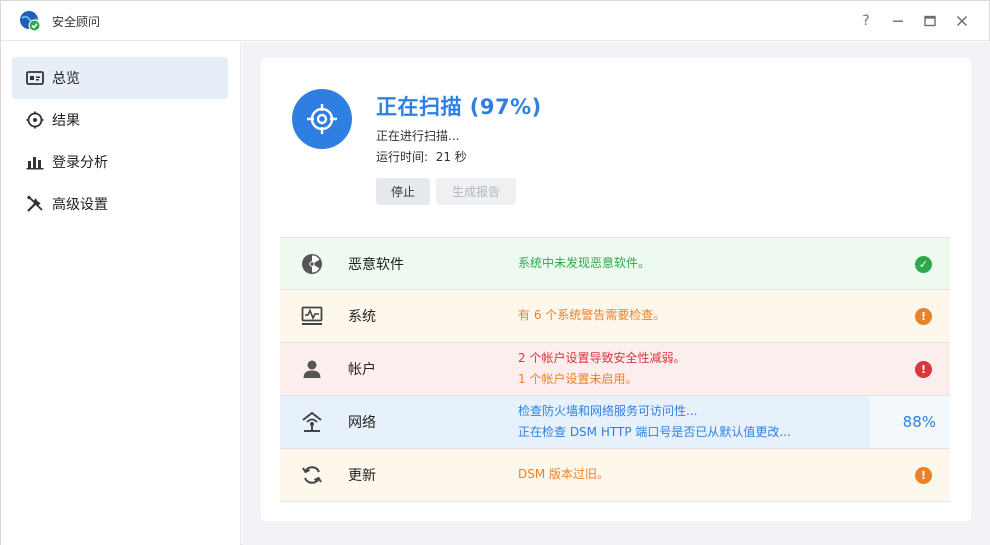 This screenshot has width=990, height=545. Describe the element at coordinates (459, 107) in the screenshot. I see `scan-title: 正在扫描 (97%)` at that location.